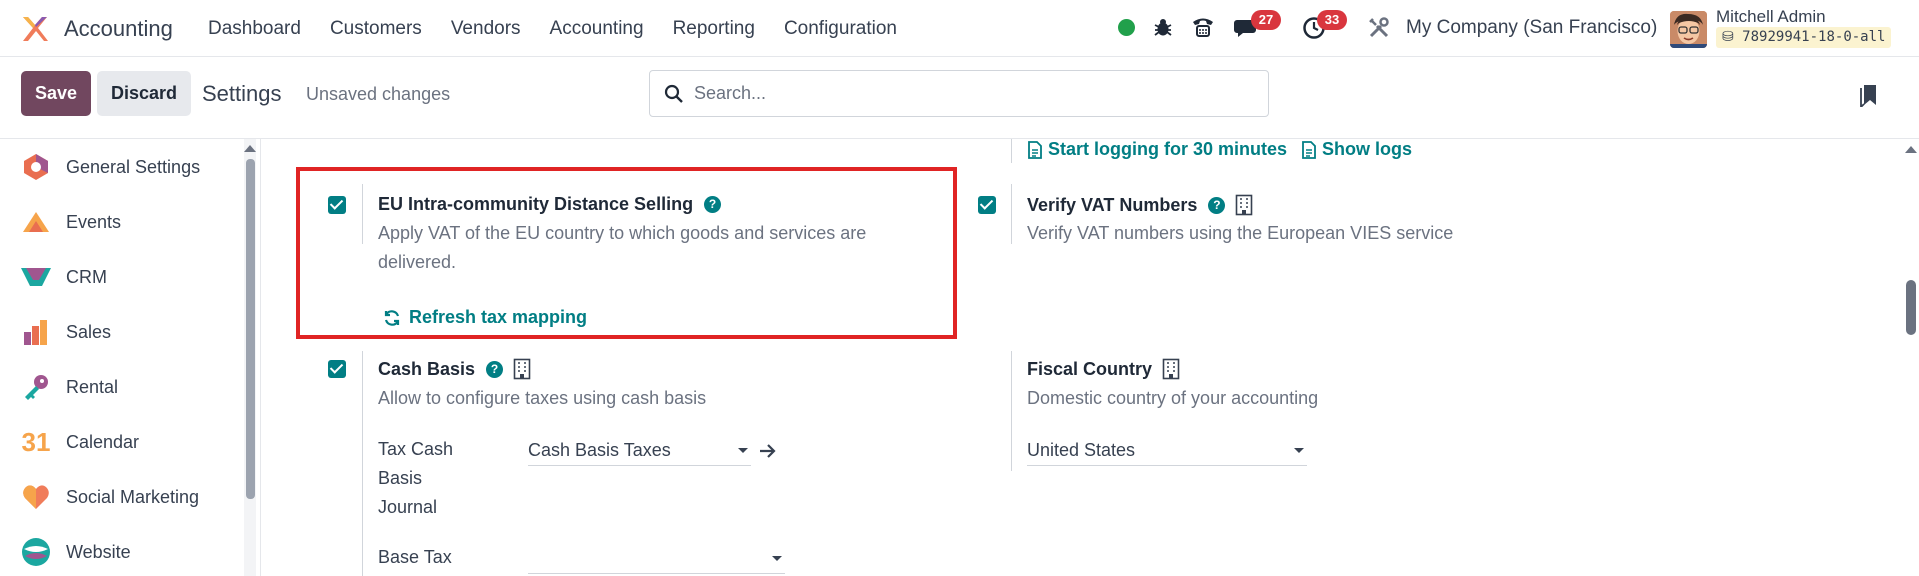 This screenshot has height=576, width=1919. What do you see at coordinates (1531, 28) in the screenshot?
I see `company-switcher: My Company (San Francisco)` at bounding box center [1531, 28].